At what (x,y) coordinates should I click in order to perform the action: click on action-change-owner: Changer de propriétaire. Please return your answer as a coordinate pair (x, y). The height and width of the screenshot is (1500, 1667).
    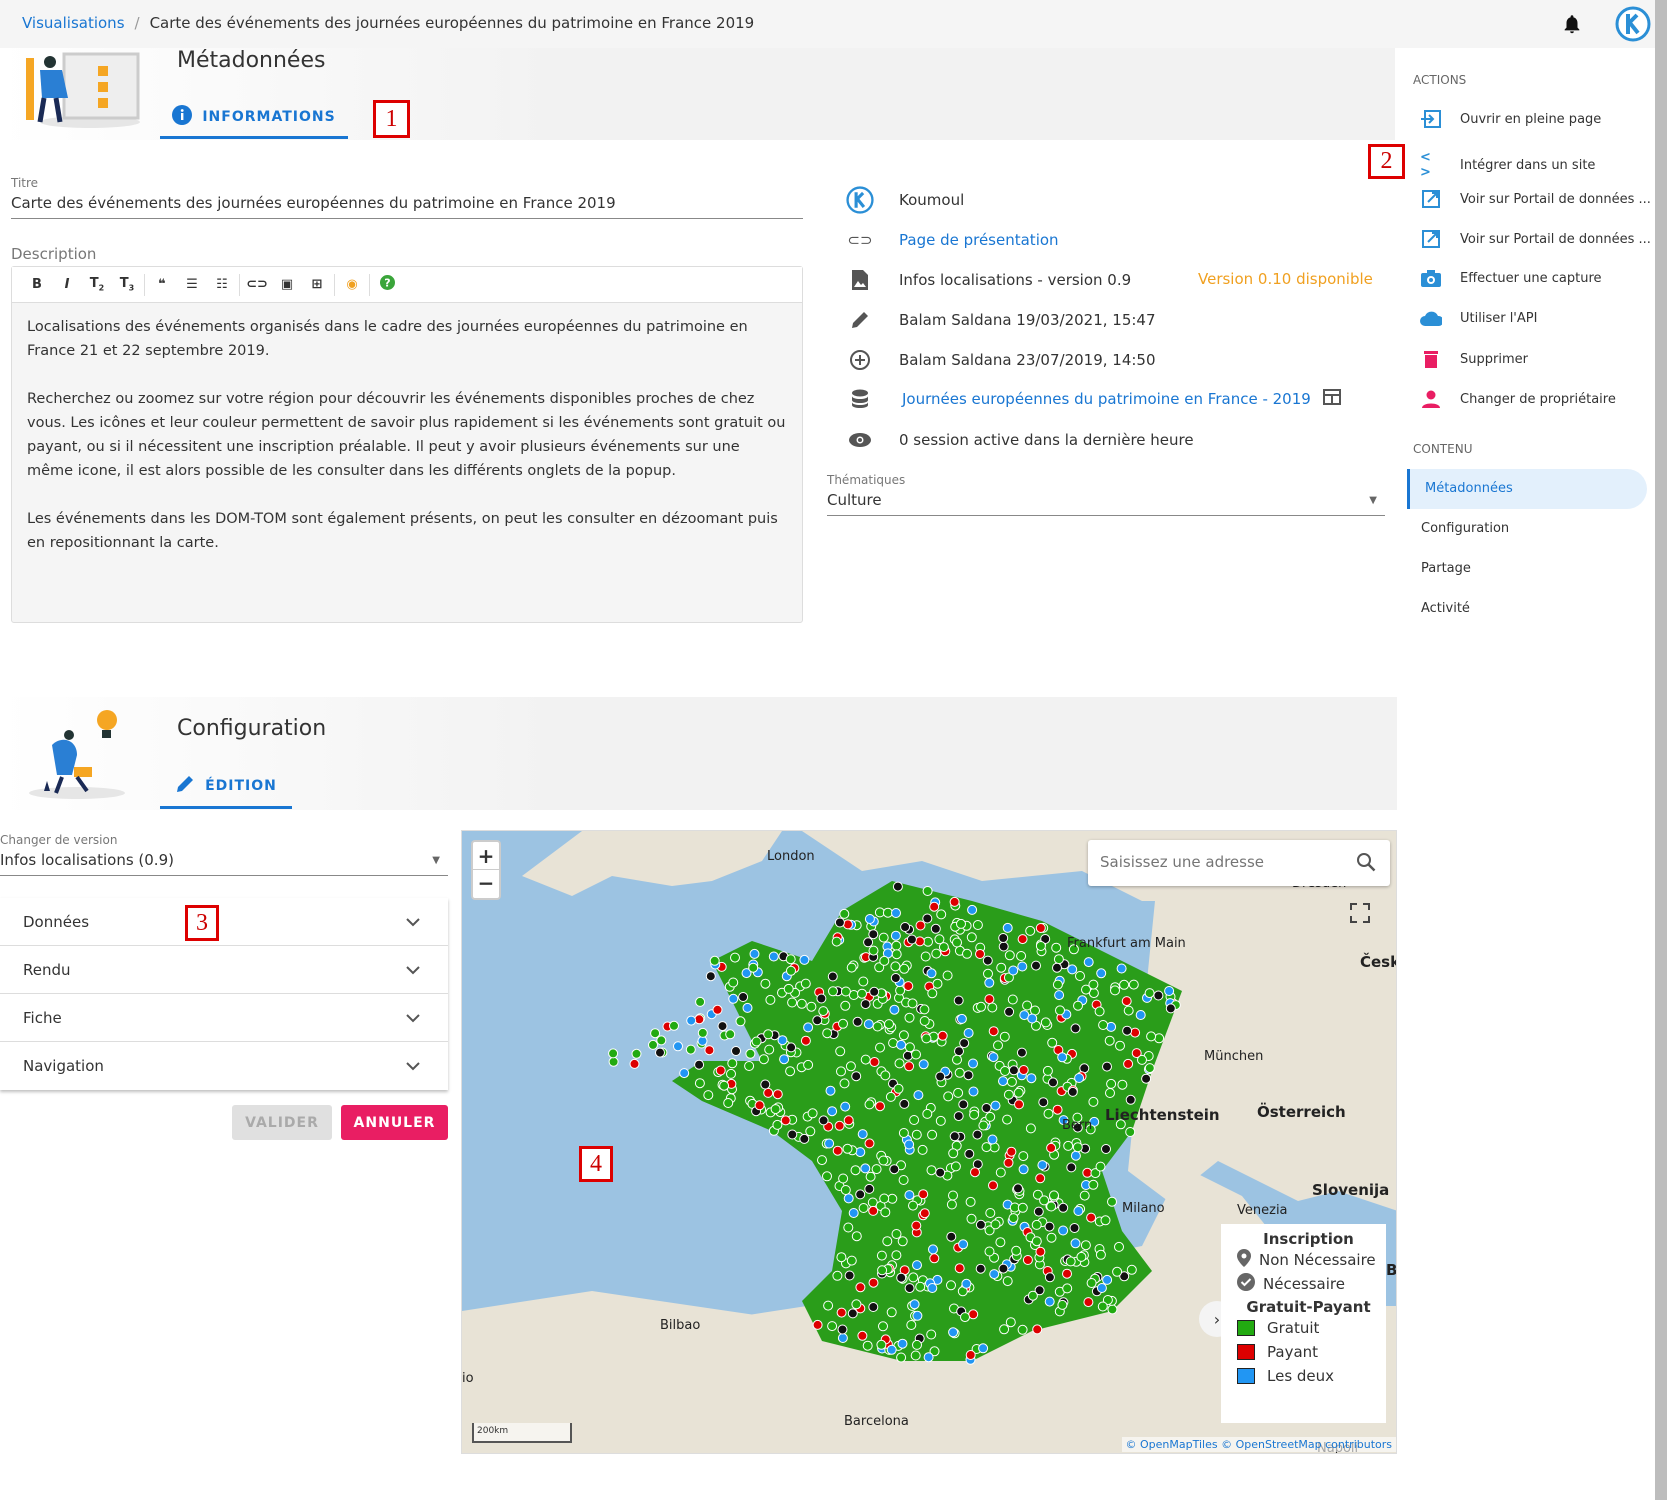
    Looking at the image, I should click on (1518, 399).